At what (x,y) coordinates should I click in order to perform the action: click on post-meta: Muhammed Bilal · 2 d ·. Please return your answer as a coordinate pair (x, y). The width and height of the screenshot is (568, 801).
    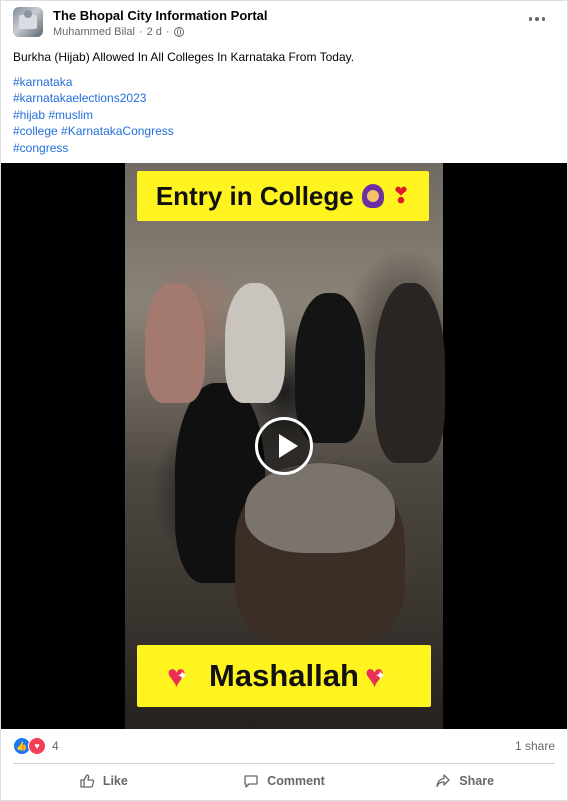
    Looking at the image, I should click on (118, 32).